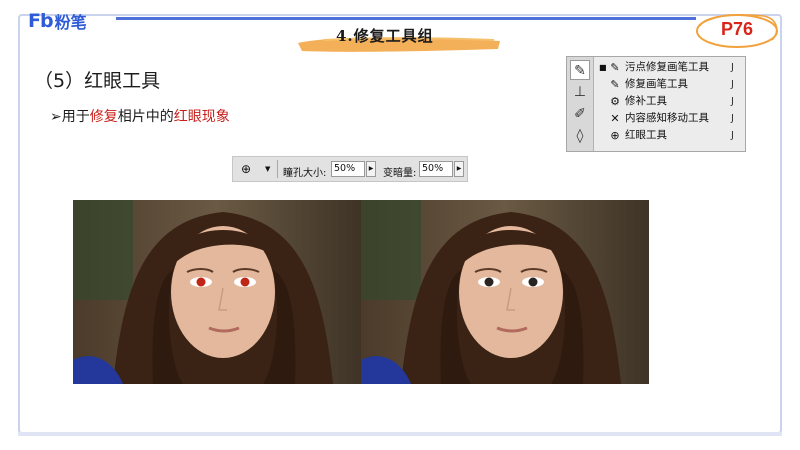 The height and width of the screenshot is (450, 800). I want to click on bullet-point: ➢用于修复相片中的红眼现象, so click(140, 116).